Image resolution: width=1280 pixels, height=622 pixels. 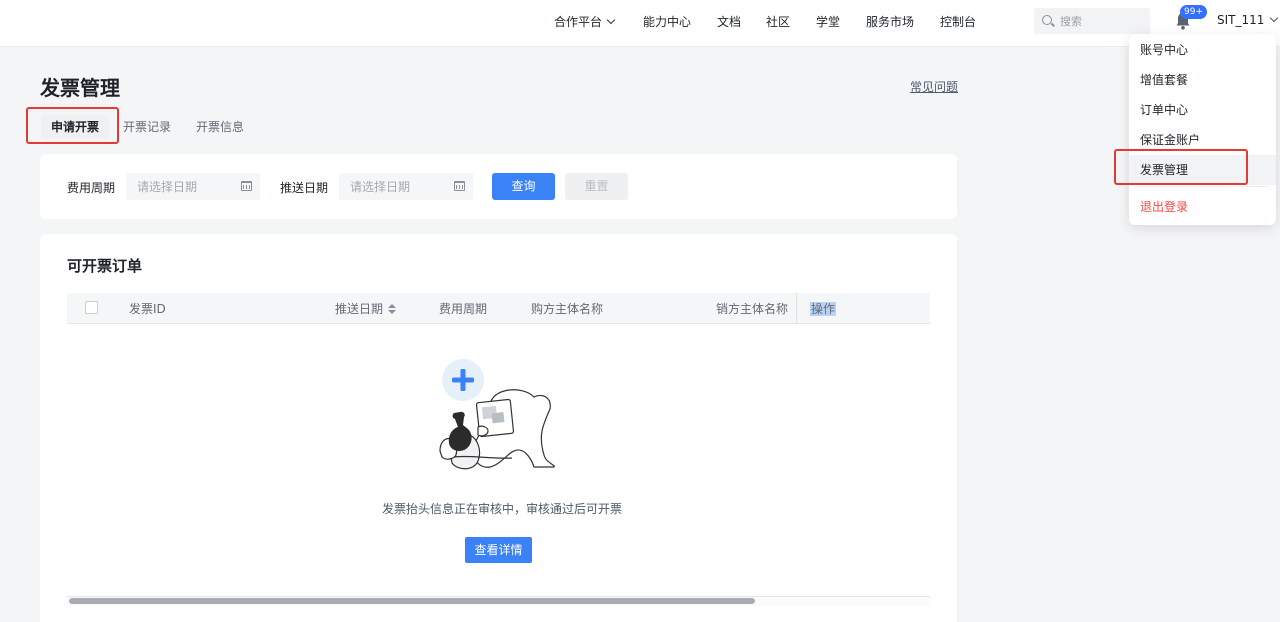 I want to click on push-date-date-picker, so click(x=406, y=186).